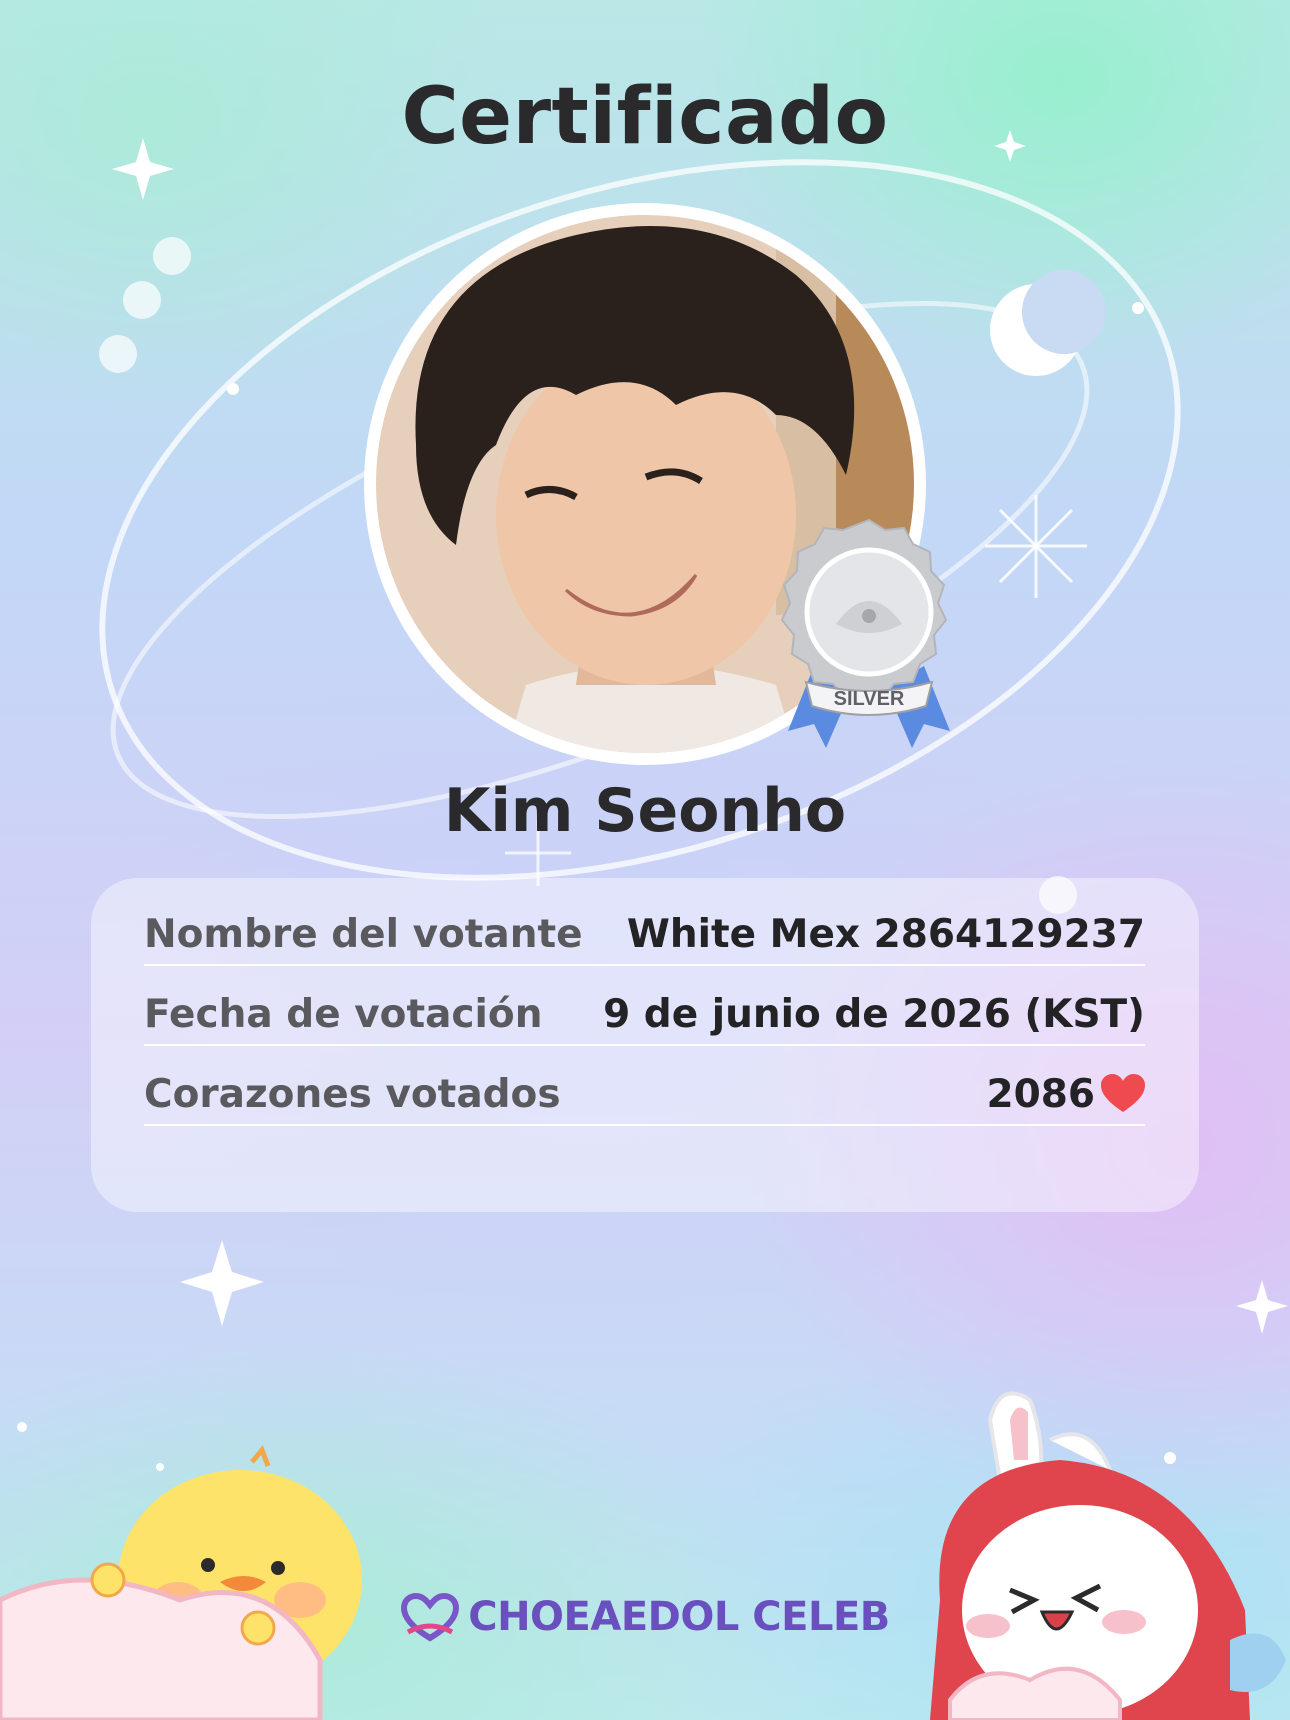 This screenshot has height=1720, width=1290. What do you see at coordinates (1040, 1094) in the screenshot?
I see `hearts-value: 2086` at bounding box center [1040, 1094].